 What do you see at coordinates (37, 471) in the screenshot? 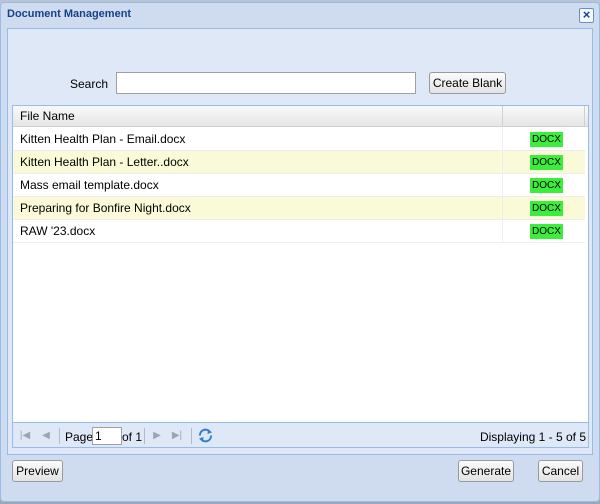
I see `preview-button: Preview` at bounding box center [37, 471].